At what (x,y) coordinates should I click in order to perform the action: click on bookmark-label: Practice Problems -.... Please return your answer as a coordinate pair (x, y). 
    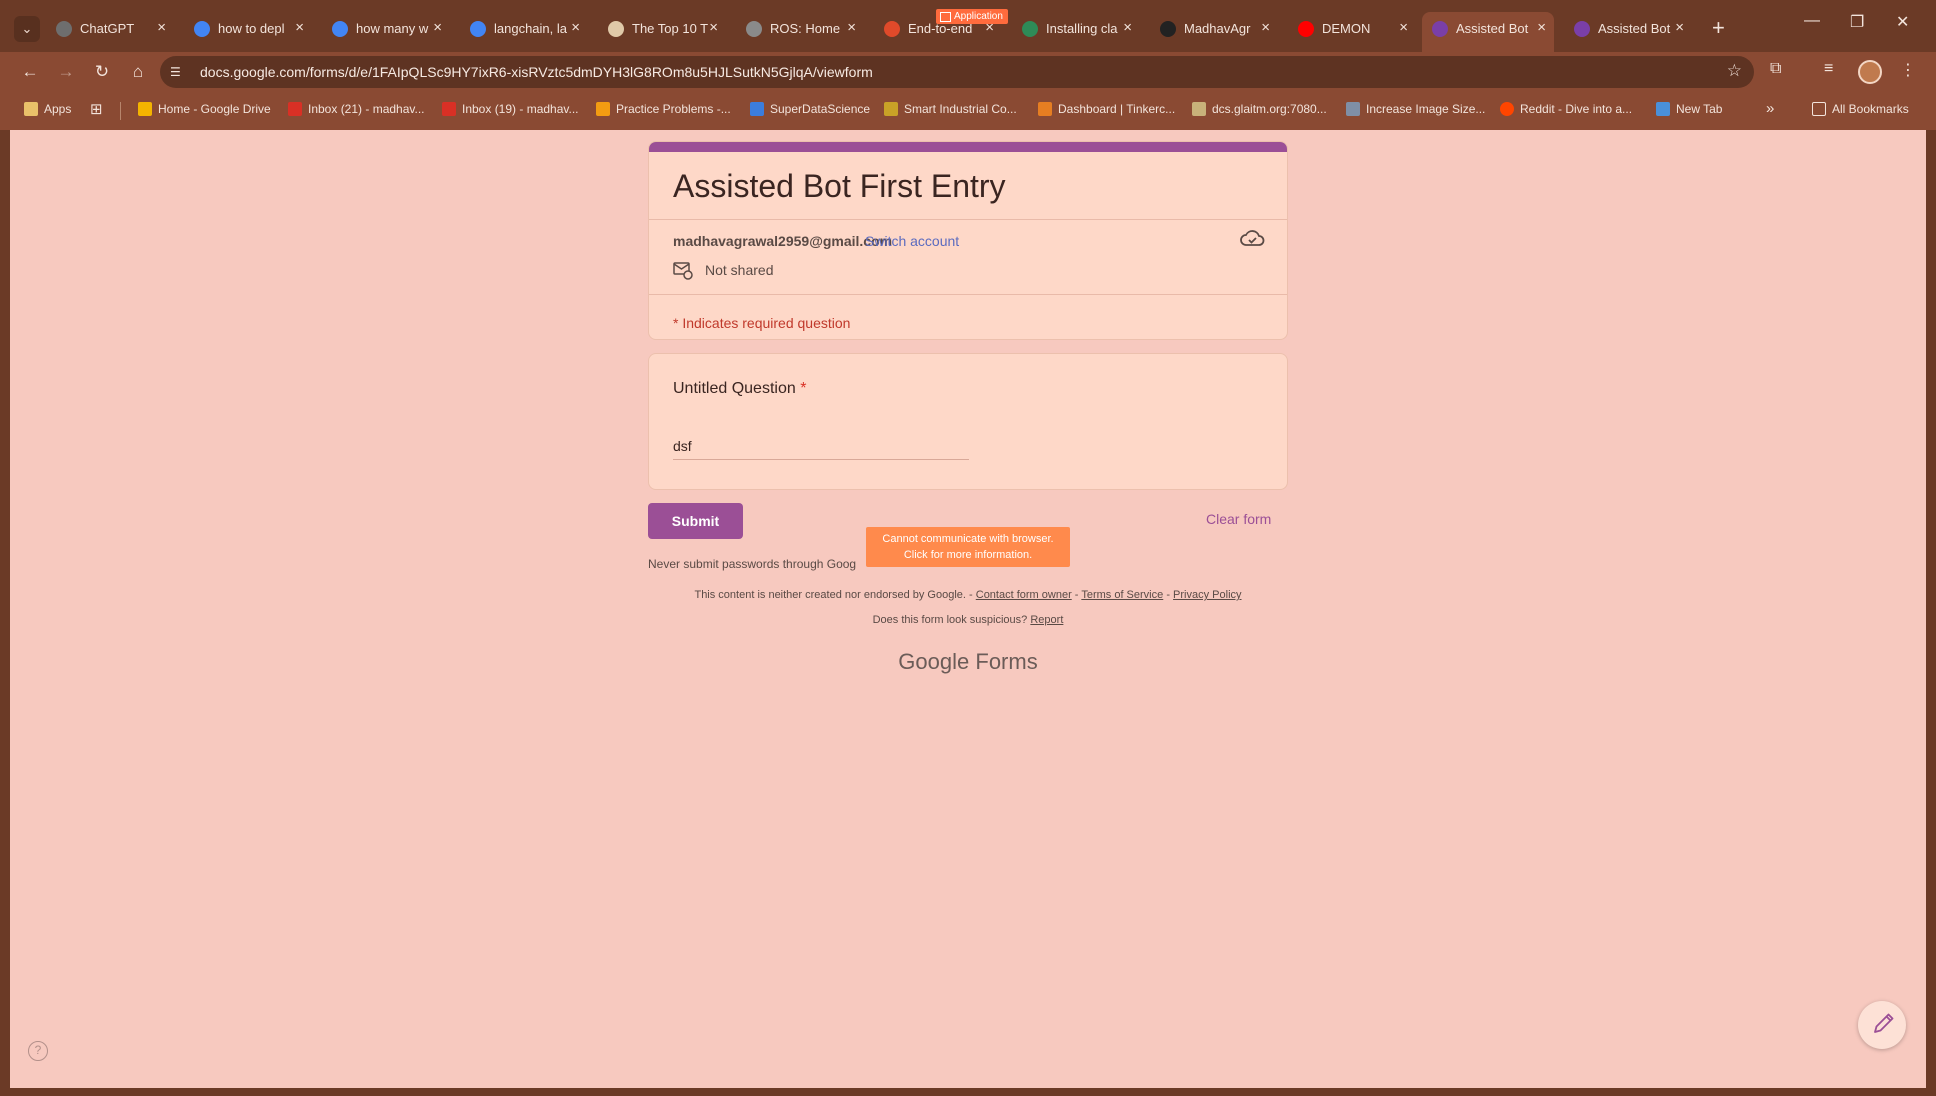
    Looking at the image, I should click on (673, 109).